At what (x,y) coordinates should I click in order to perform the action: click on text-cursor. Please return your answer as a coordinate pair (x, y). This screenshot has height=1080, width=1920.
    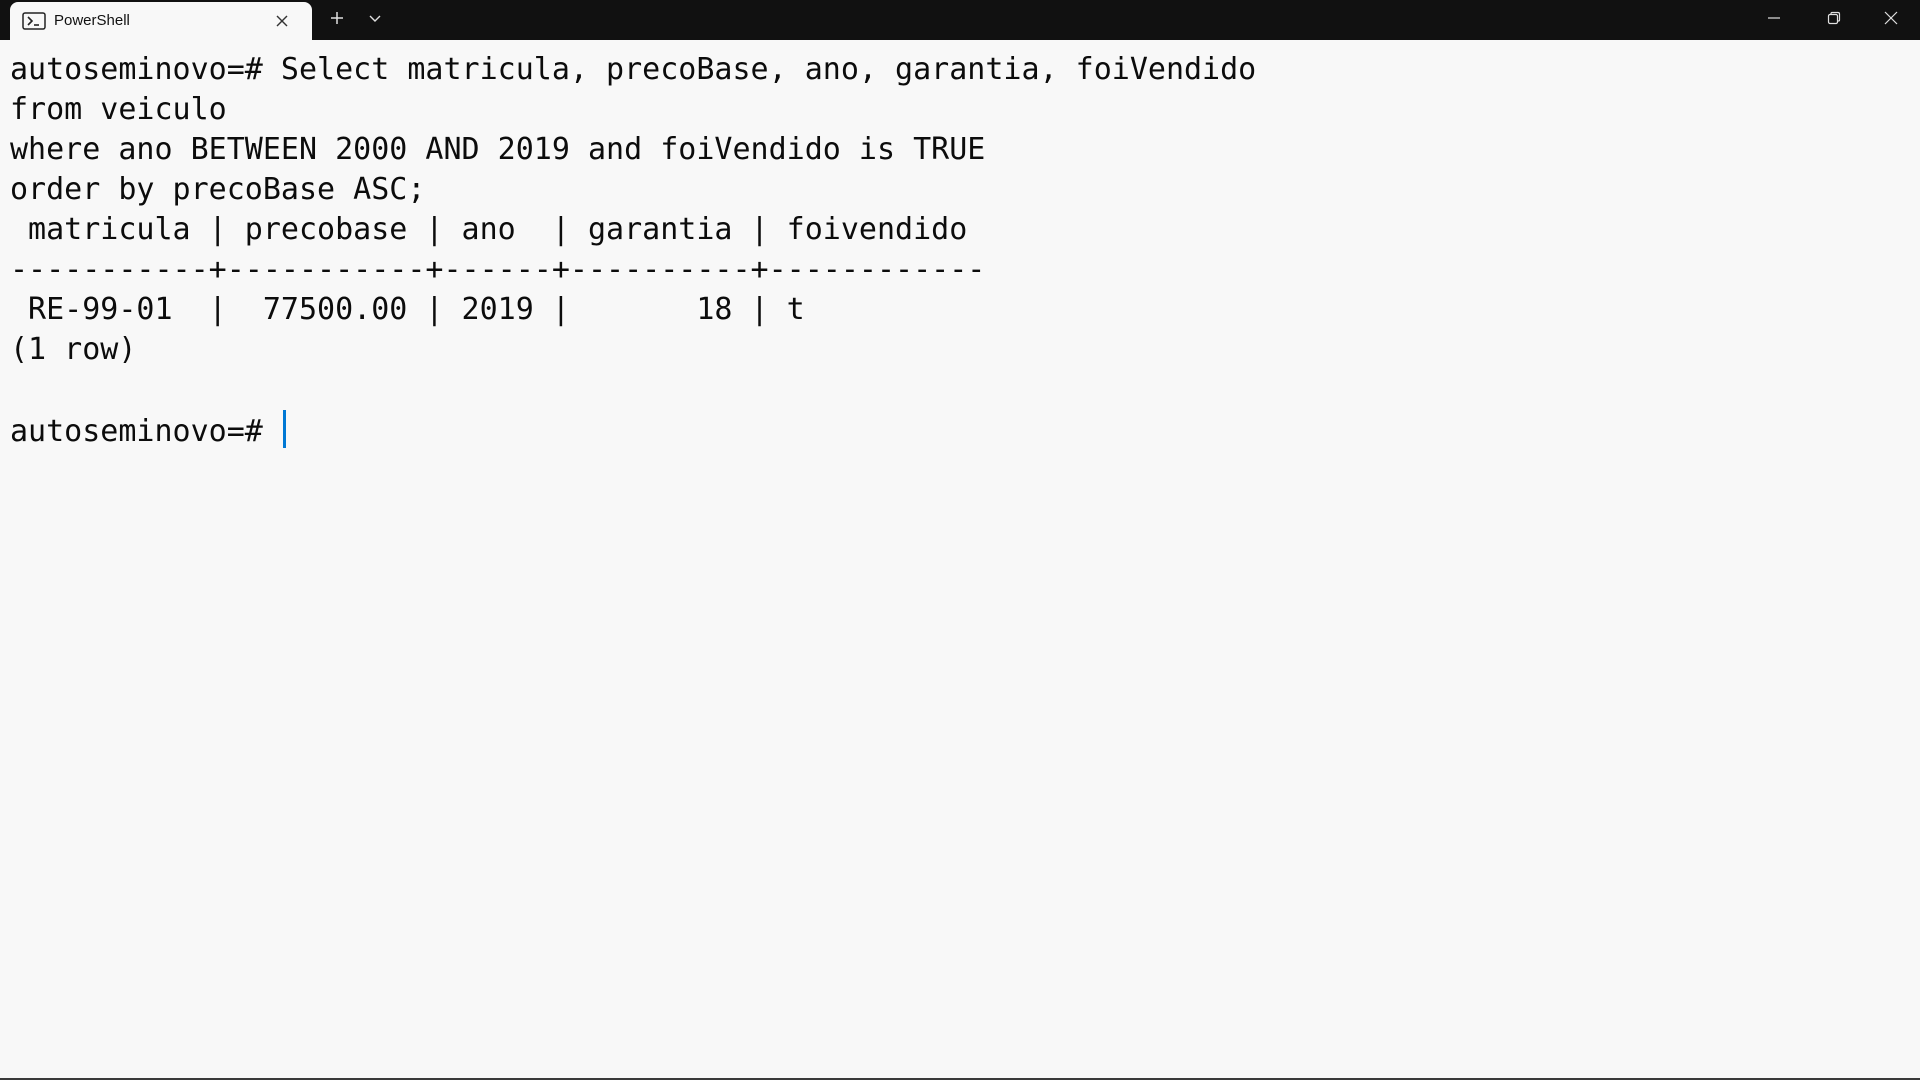
    Looking at the image, I should click on (284, 429).